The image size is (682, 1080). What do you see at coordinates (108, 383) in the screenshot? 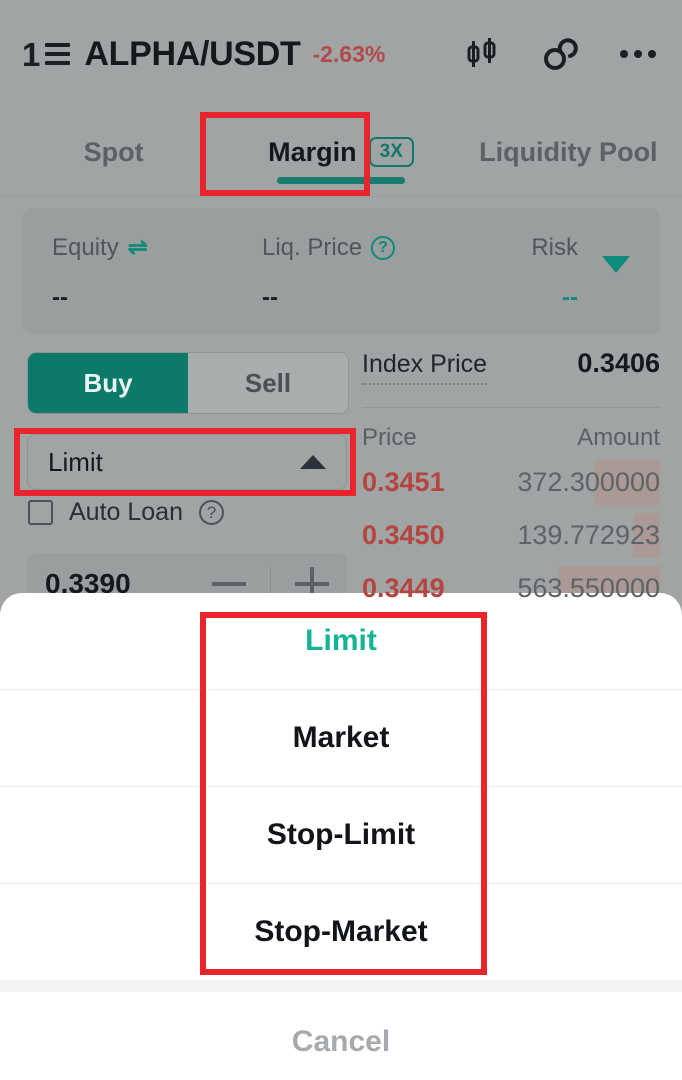
I see `buy-button: Buy` at bounding box center [108, 383].